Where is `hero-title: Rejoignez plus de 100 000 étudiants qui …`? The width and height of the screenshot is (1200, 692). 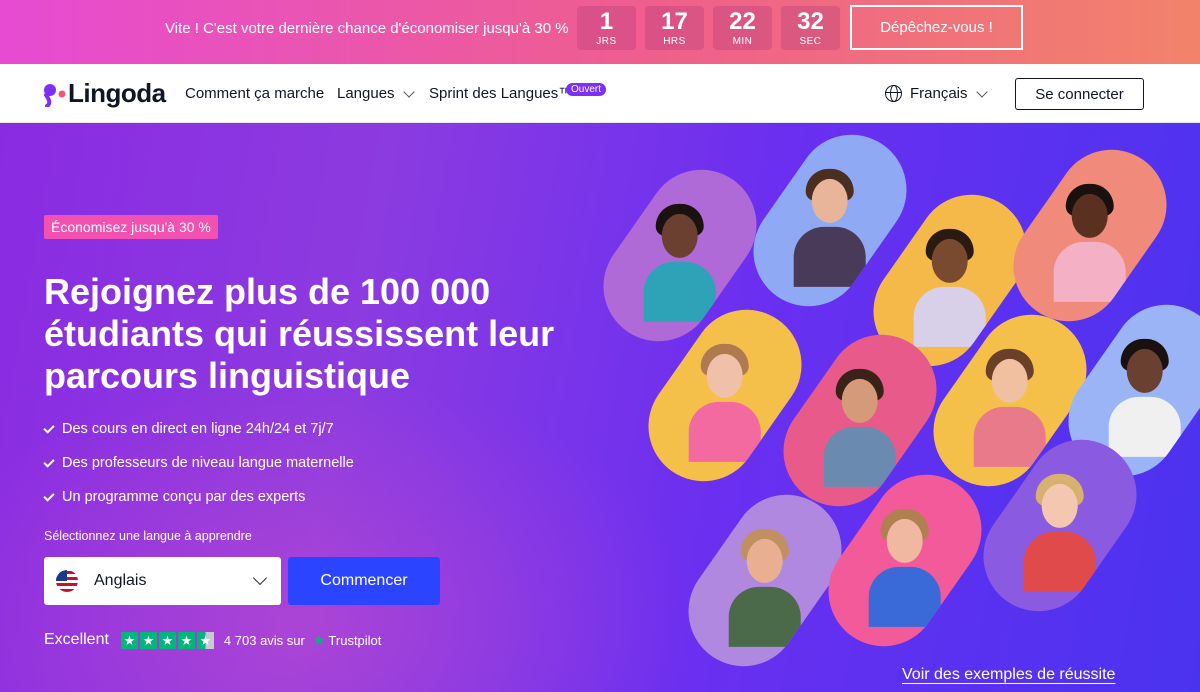 hero-title: Rejoignez plus de 100 000 étudiants qui … is located at coordinates (299, 333).